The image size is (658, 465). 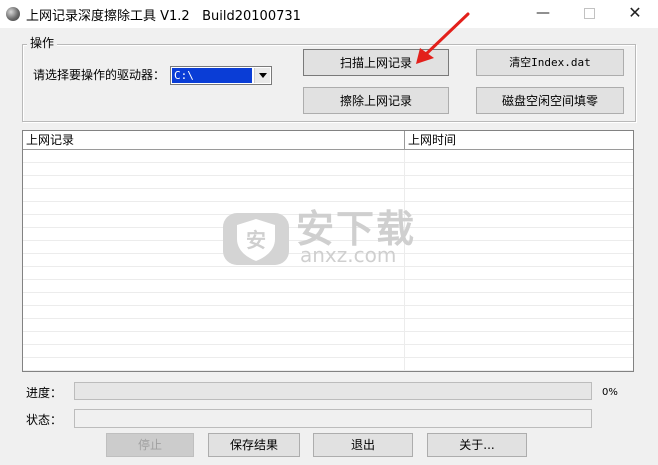 What do you see at coordinates (543, 14) in the screenshot?
I see `minimize-button: —` at bounding box center [543, 14].